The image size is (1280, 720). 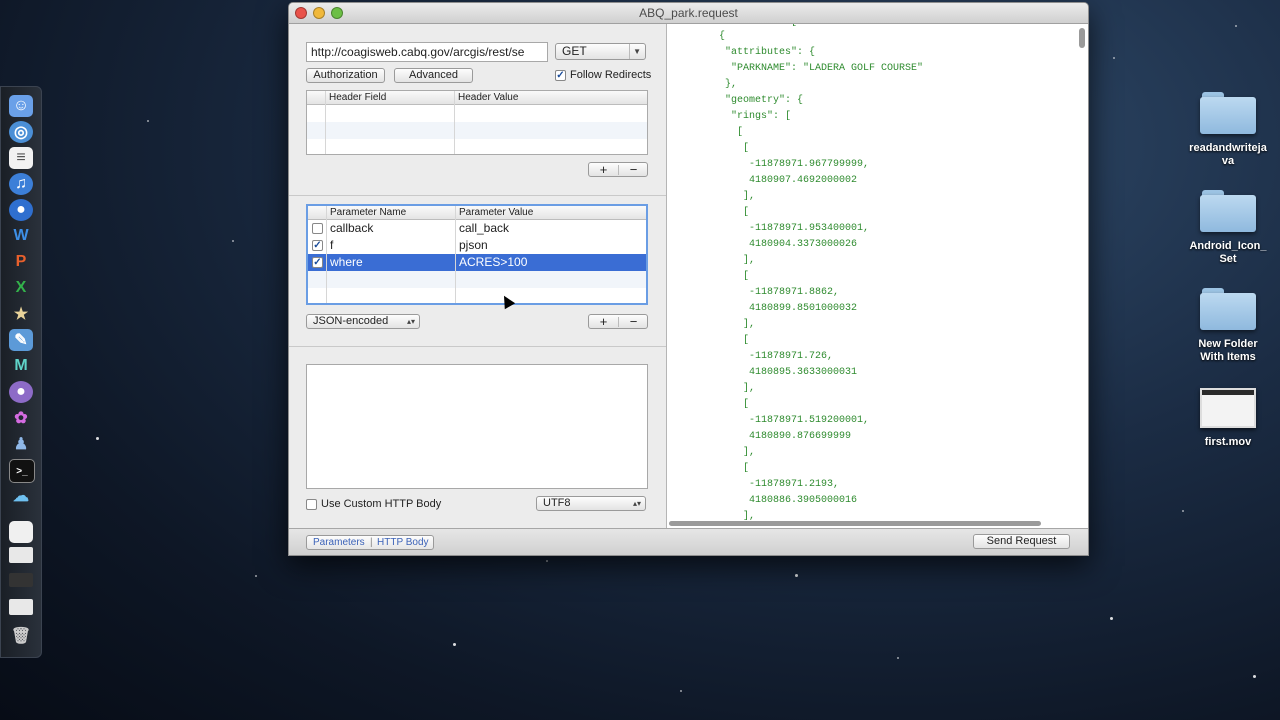 What do you see at coordinates (21, 418) in the screenshot?
I see `flower-icon: ✿` at bounding box center [21, 418].